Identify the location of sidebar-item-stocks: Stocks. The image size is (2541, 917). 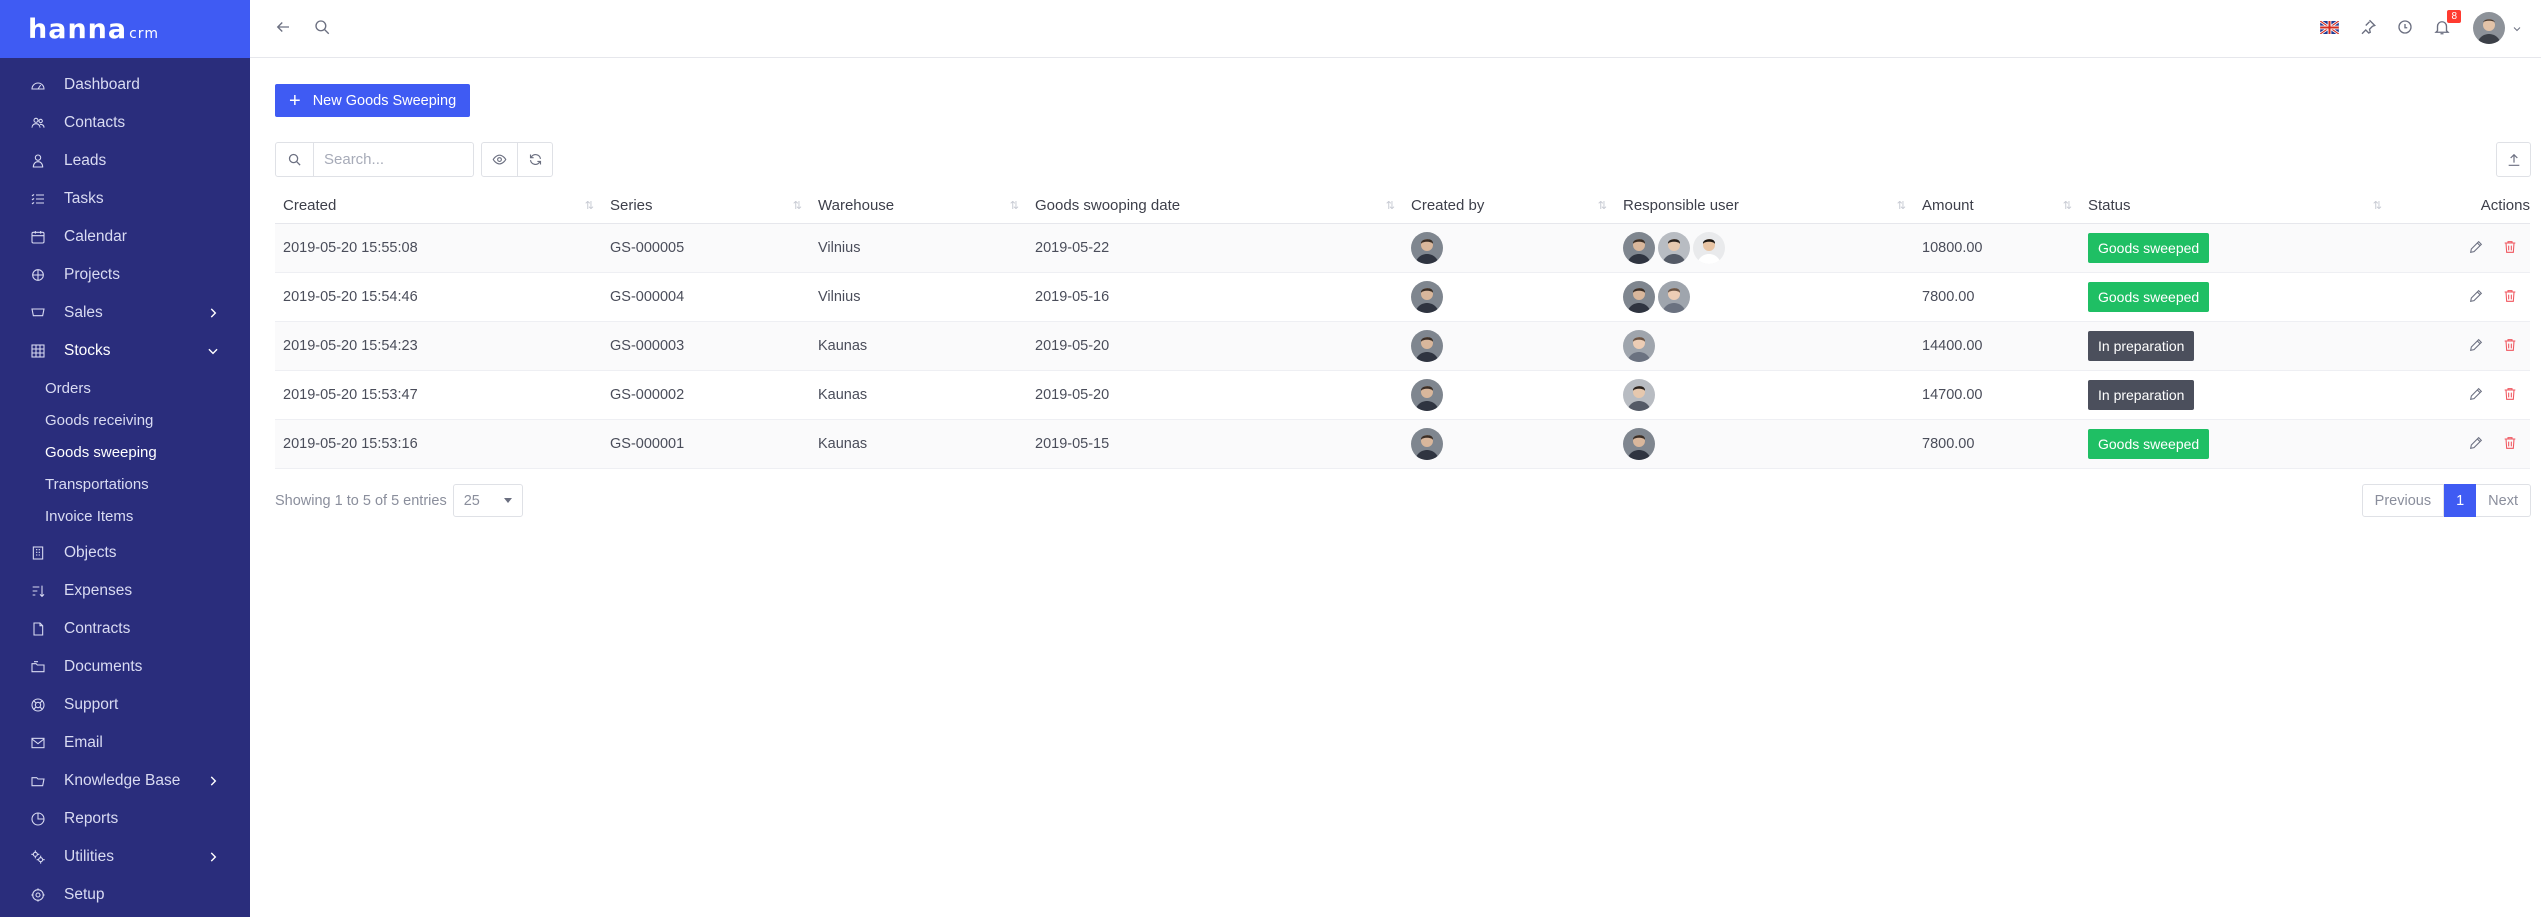
(125, 351).